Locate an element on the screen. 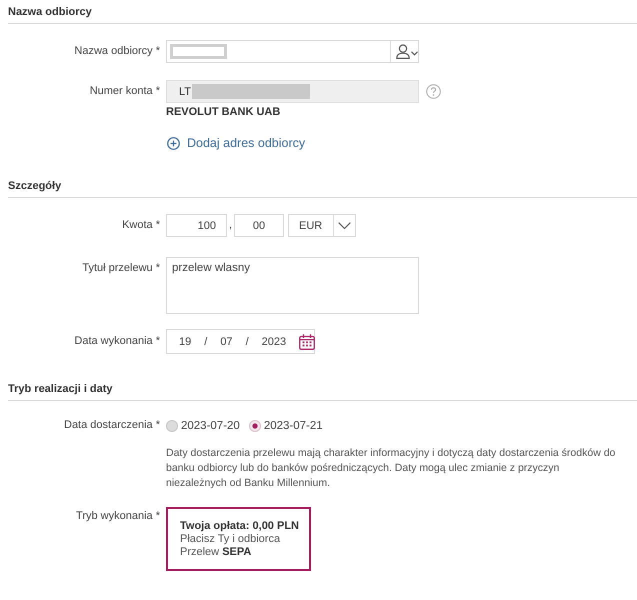  recipient-input is located at coordinates (292, 51).